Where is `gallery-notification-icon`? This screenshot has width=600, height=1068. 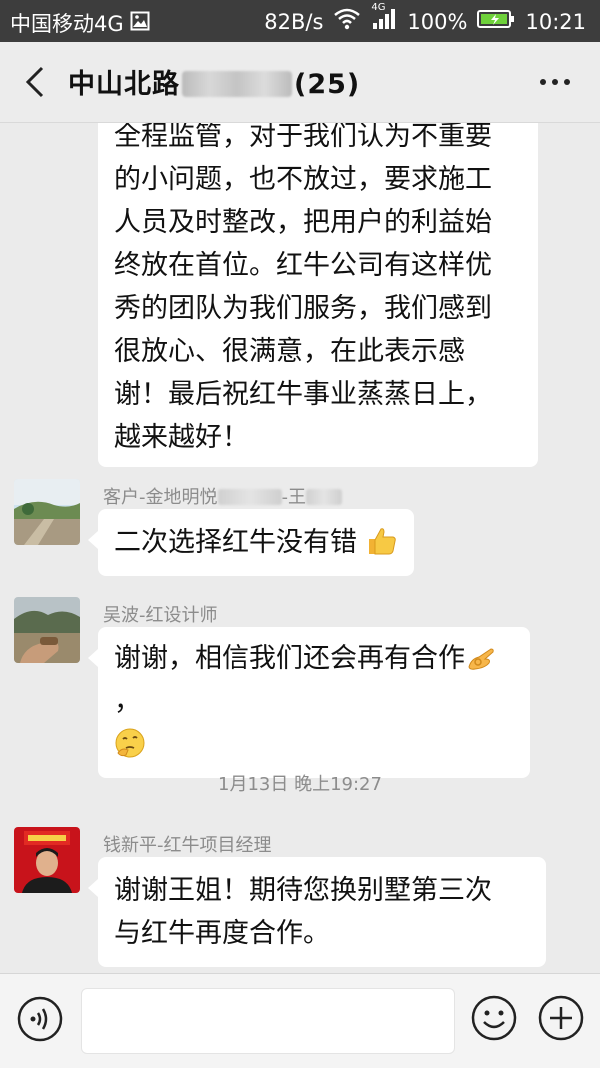 gallery-notification-icon is located at coordinates (140, 23).